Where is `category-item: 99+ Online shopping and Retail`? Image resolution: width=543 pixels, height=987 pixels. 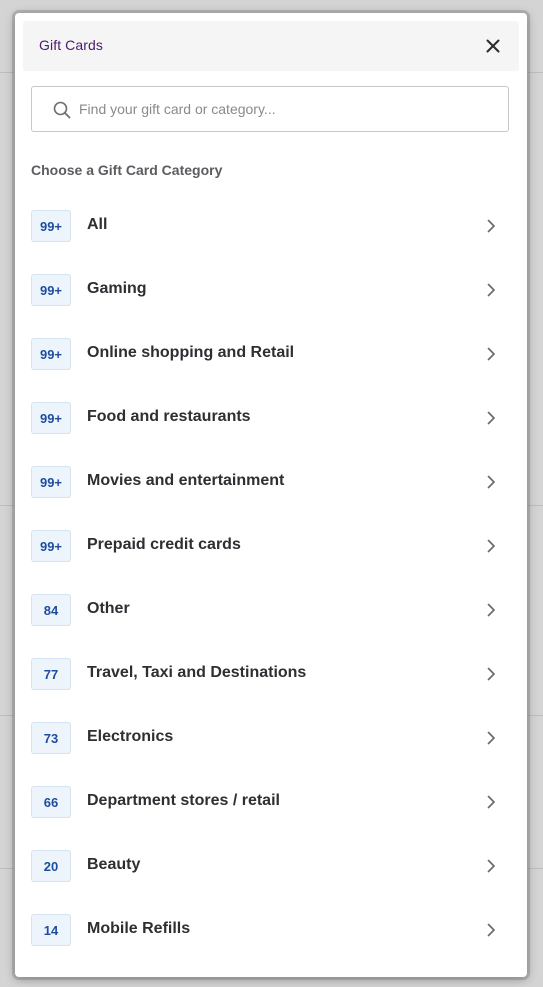 category-item: 99+ Online shopping and Retail is located at coordinates (271, 354).